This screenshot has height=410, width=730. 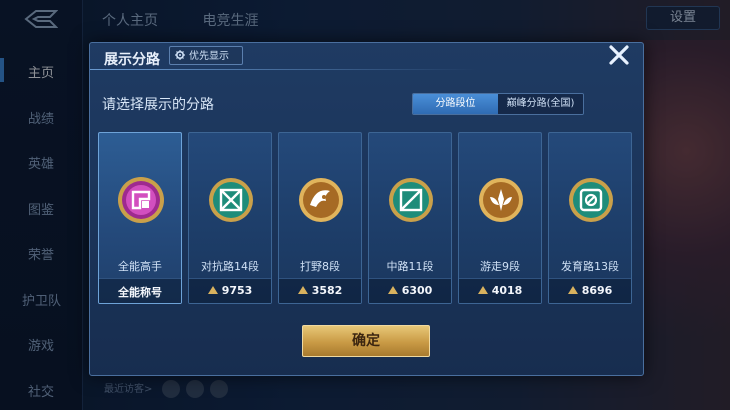 I want to click on farm-lane-badge-icon, so click(x=591, y=200).